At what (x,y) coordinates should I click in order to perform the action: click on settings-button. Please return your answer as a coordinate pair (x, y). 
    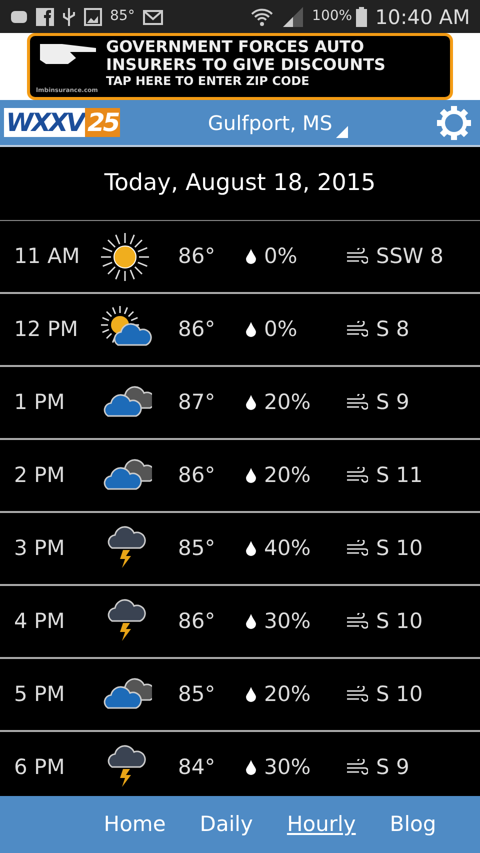
    Looking at the image, I should click on (454, 122).